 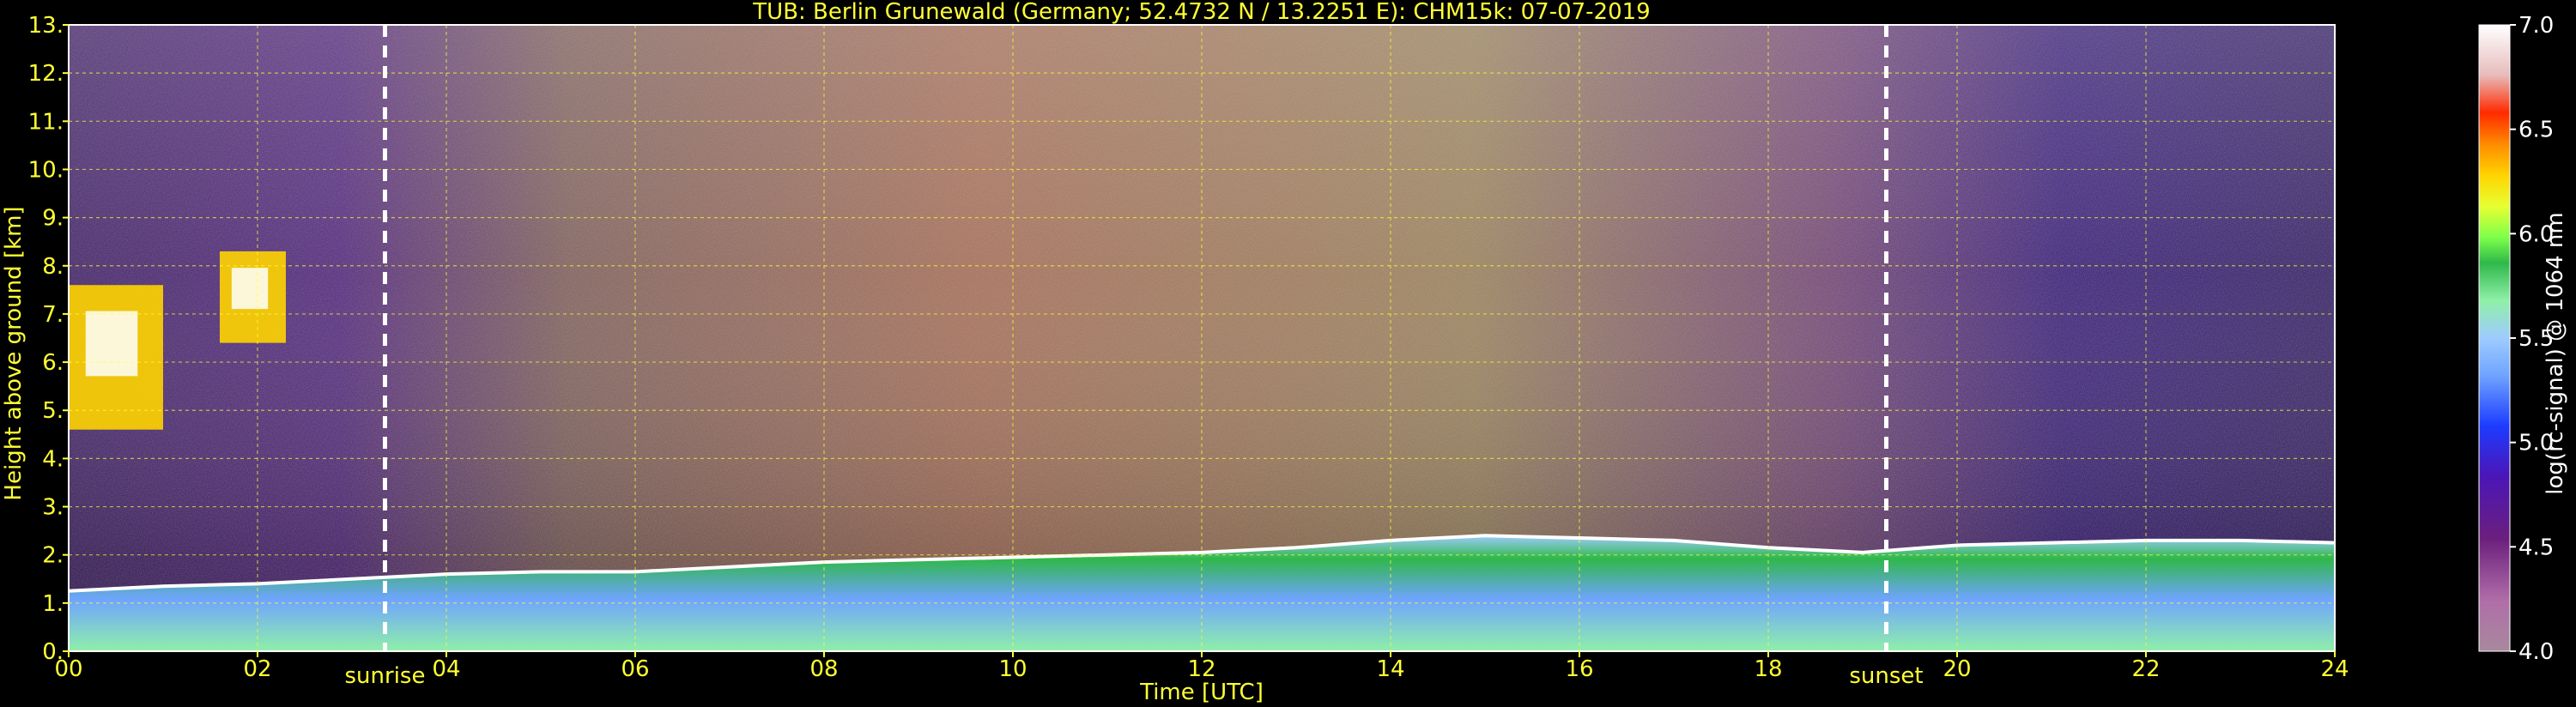 What do you see at coordinates (1390, 669) in the screenshot?
I see `x-tick-label-7: 14` at bounding box center [1390, 669].